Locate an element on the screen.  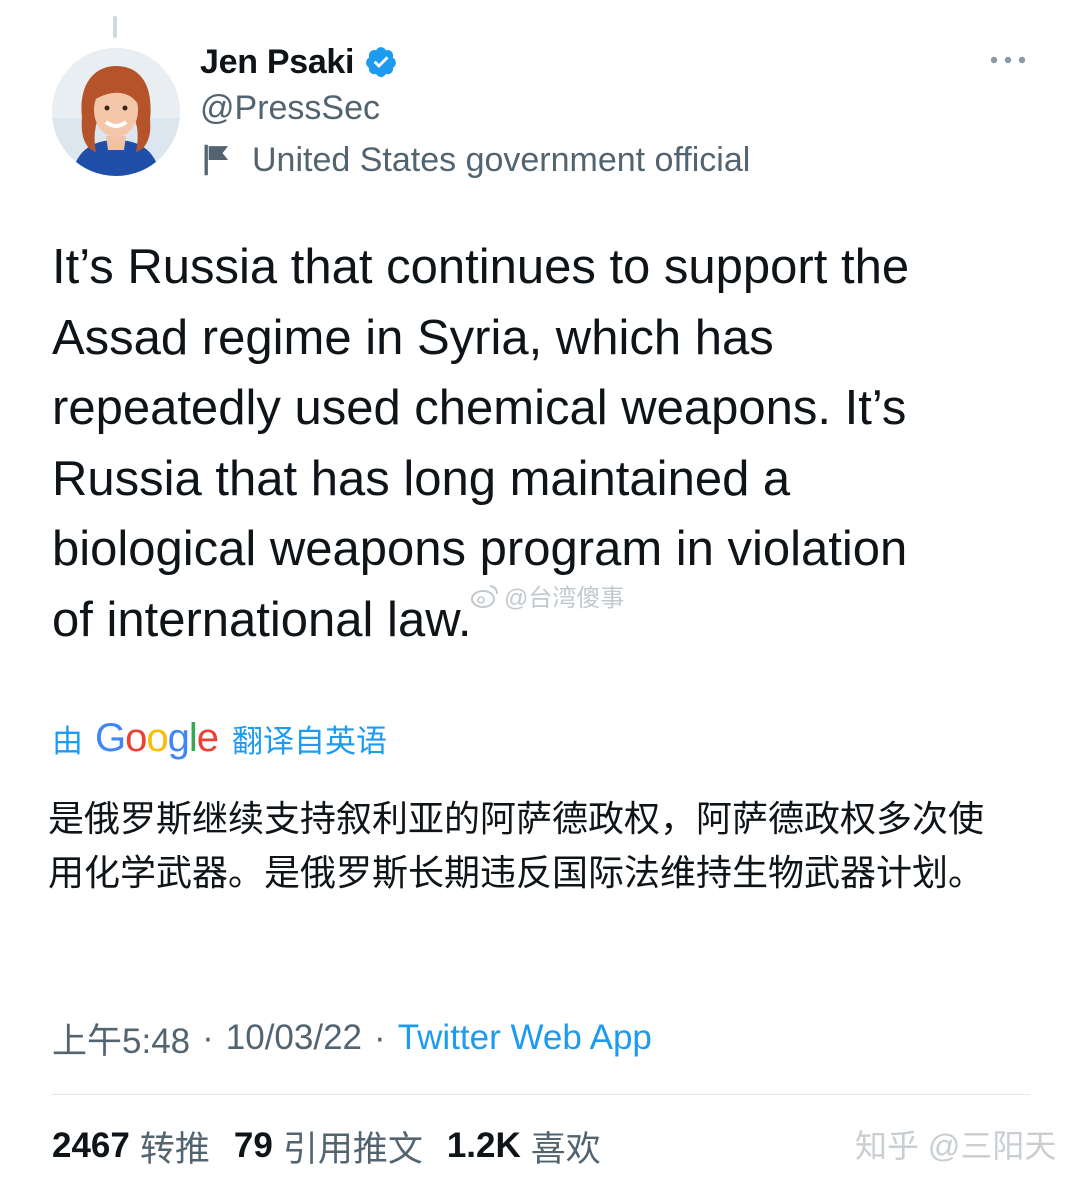
source-app-link: Twitter Web App is located at coordinates (525, 1038).